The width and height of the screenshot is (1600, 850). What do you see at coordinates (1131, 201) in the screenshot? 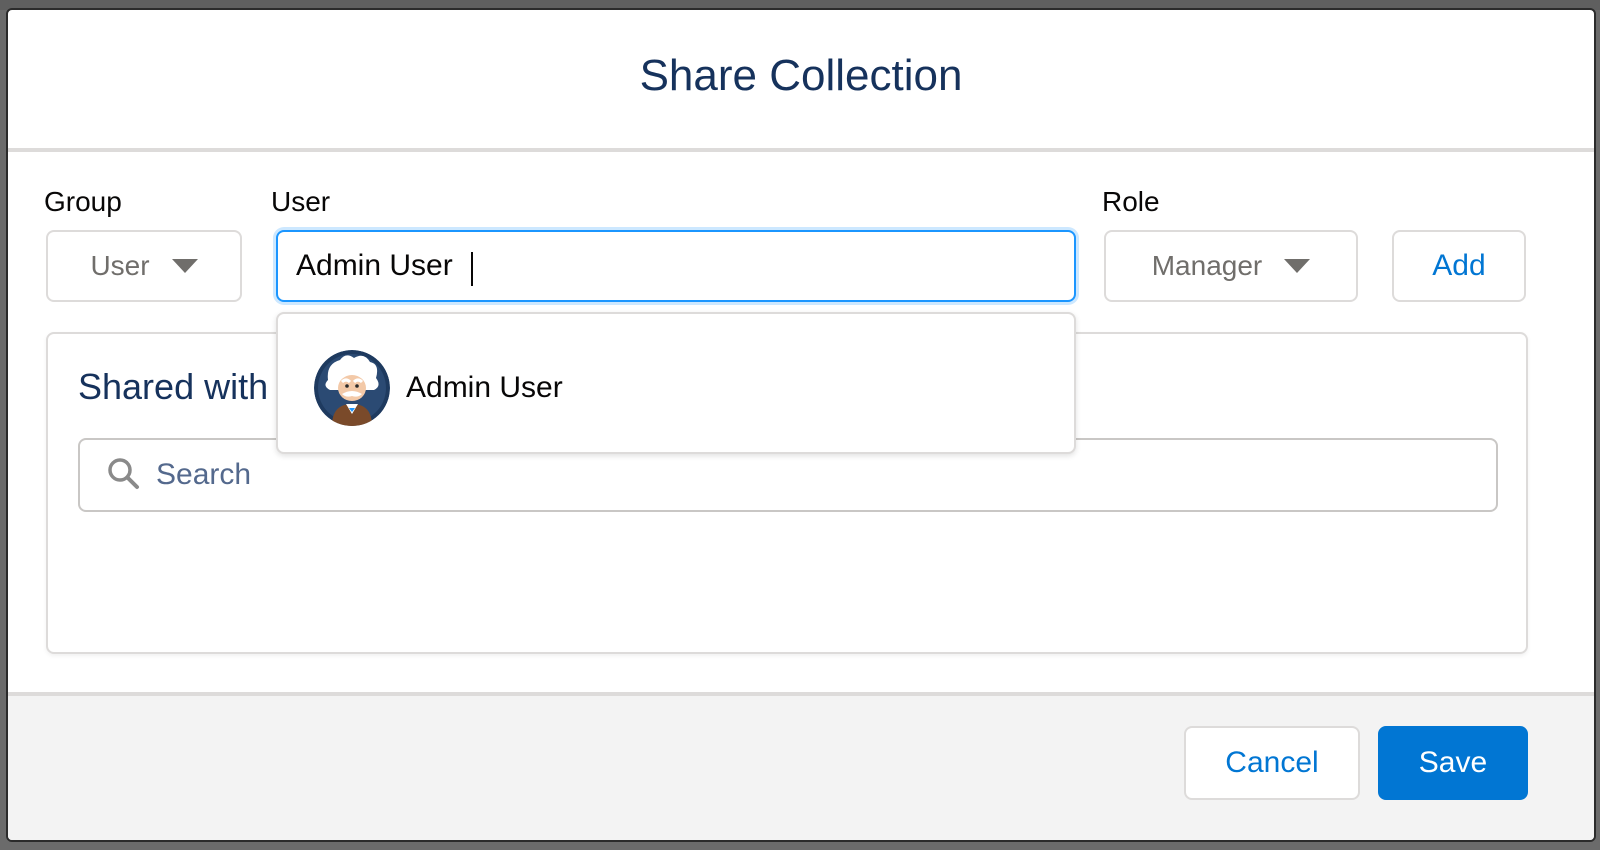
I see `role-label: Role` at bounding box center [1131, 201].